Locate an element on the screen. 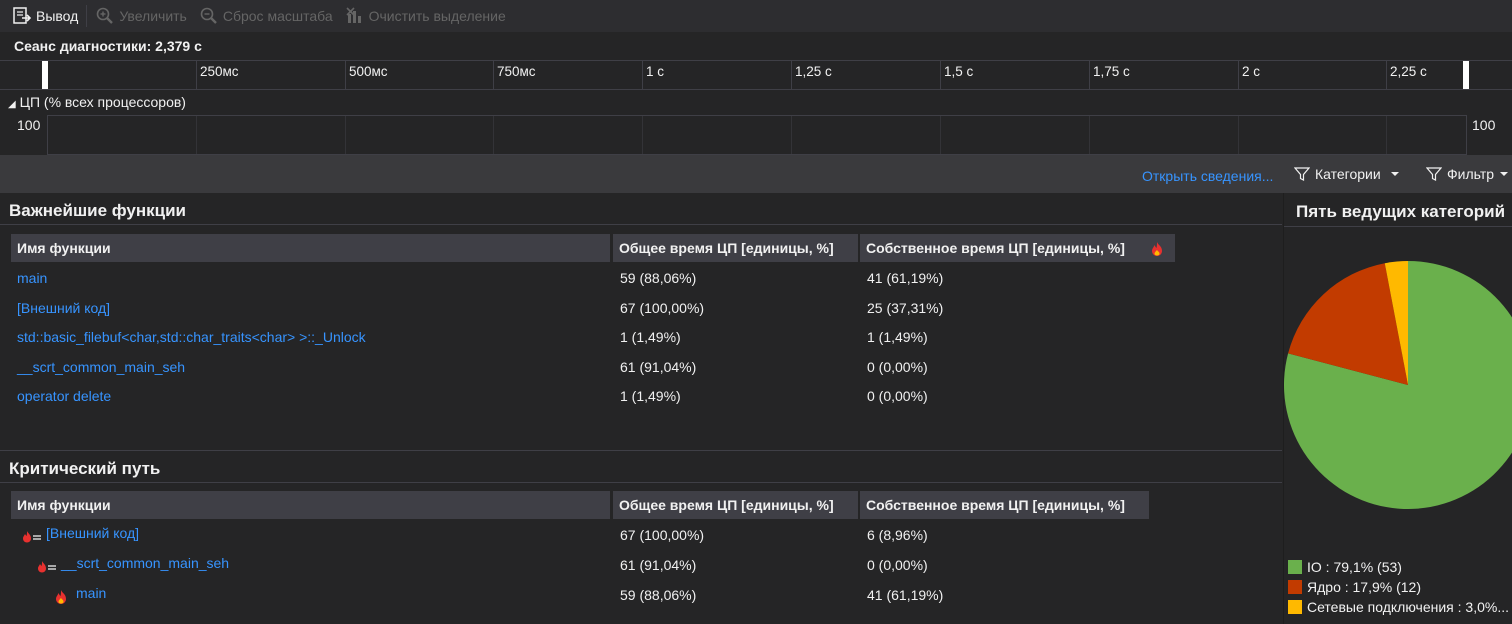 Image resolution: width=1512 pixels, height=624 pixels. self-cpu-value: 6 (8,96%) is located at coordinates (897, 535).